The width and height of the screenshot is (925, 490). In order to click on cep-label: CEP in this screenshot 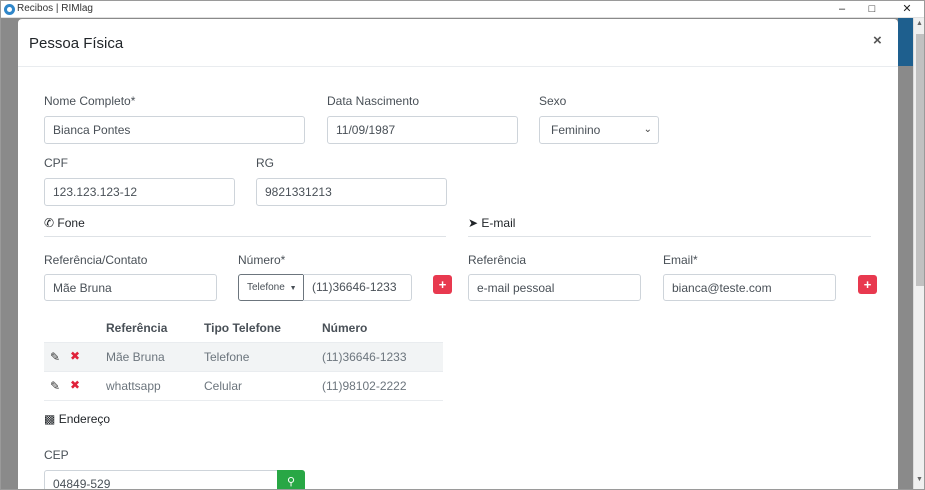, I will do `click(56, 455)`.